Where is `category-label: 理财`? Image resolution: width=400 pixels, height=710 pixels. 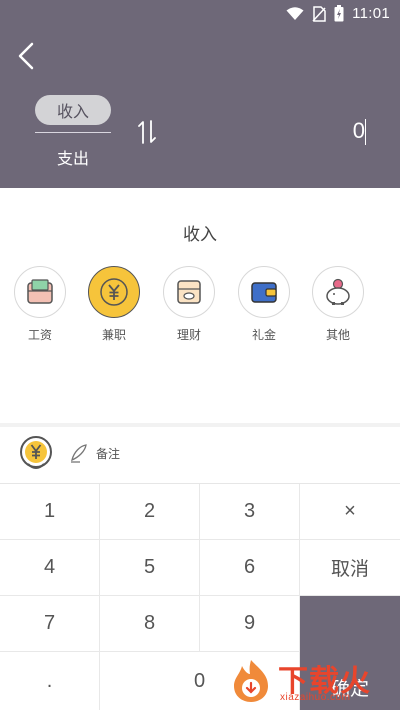 category-label: 理财 is located at coordinates (188, 335).